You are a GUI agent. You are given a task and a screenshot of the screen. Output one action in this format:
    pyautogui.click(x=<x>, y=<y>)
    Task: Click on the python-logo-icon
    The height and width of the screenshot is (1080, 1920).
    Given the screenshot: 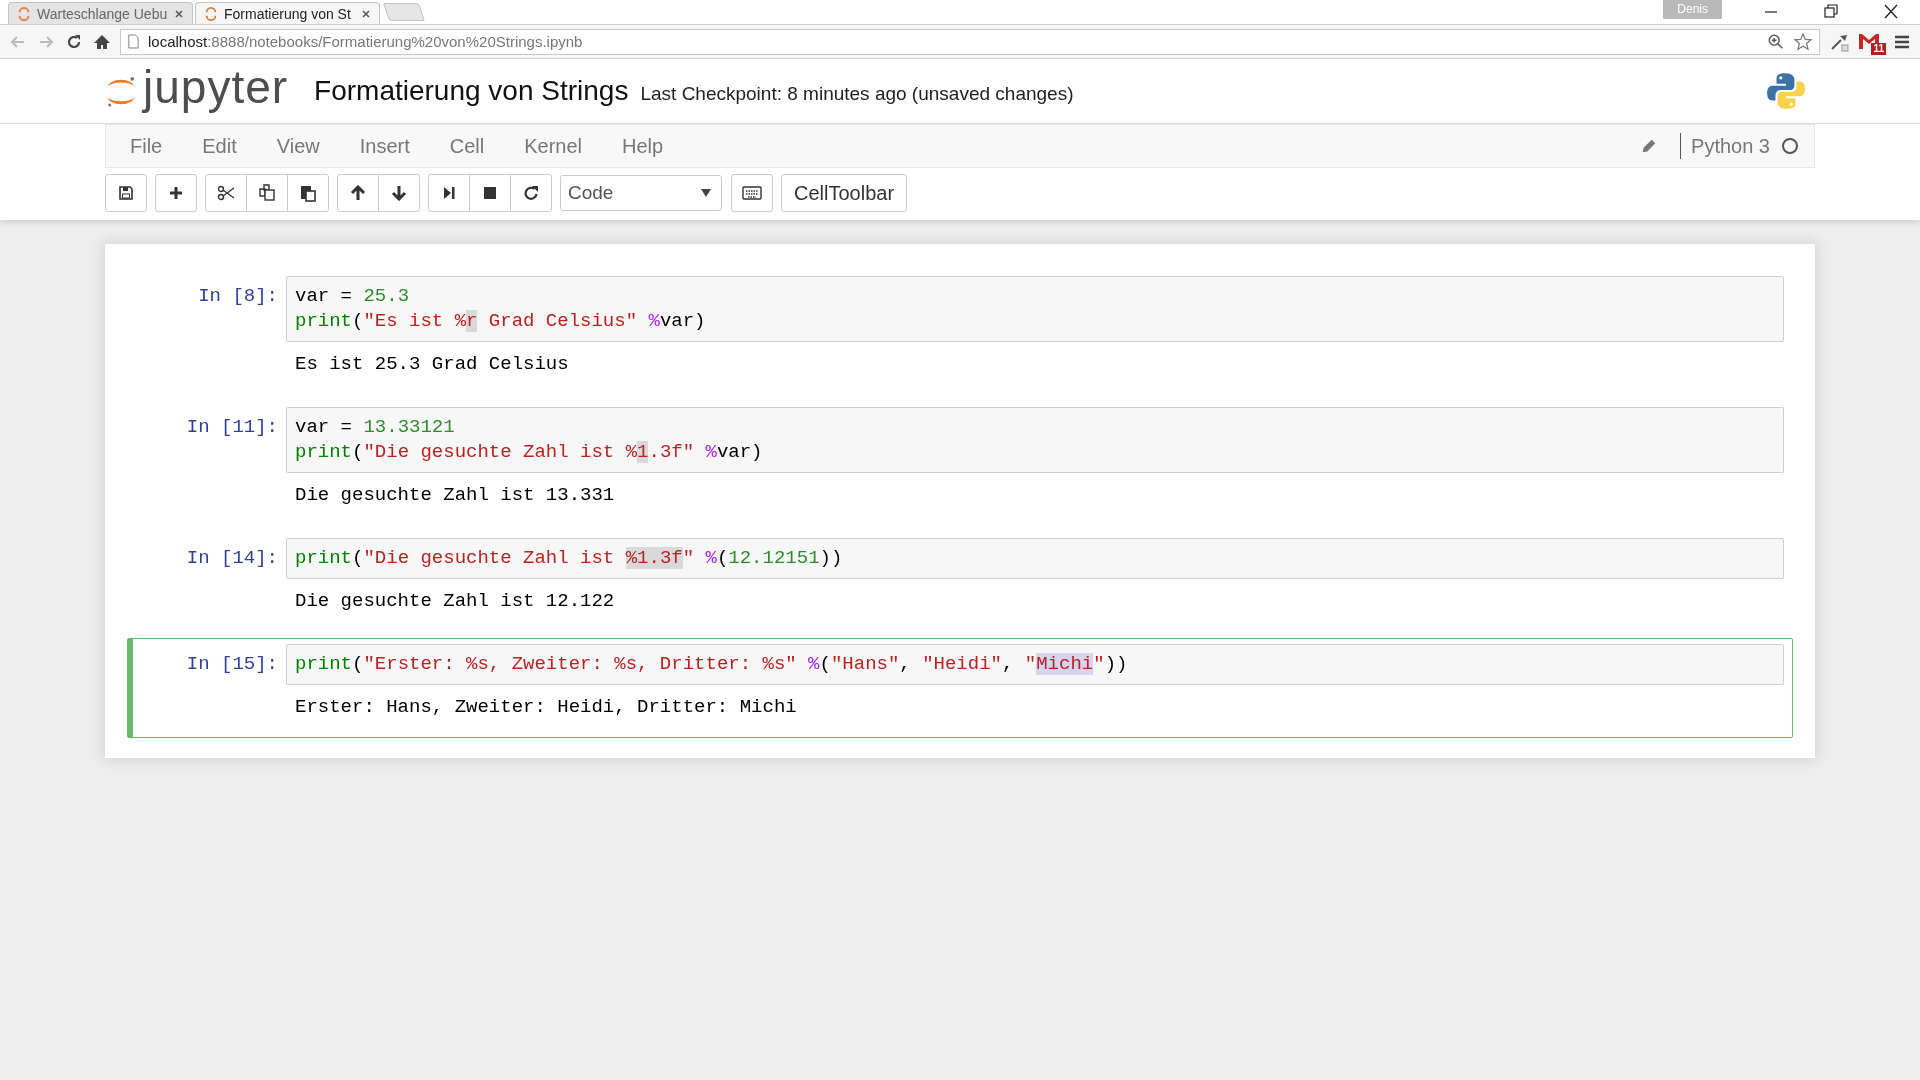 What is the action you would take?
    pyautogui.click(x=1786, y=91)
    